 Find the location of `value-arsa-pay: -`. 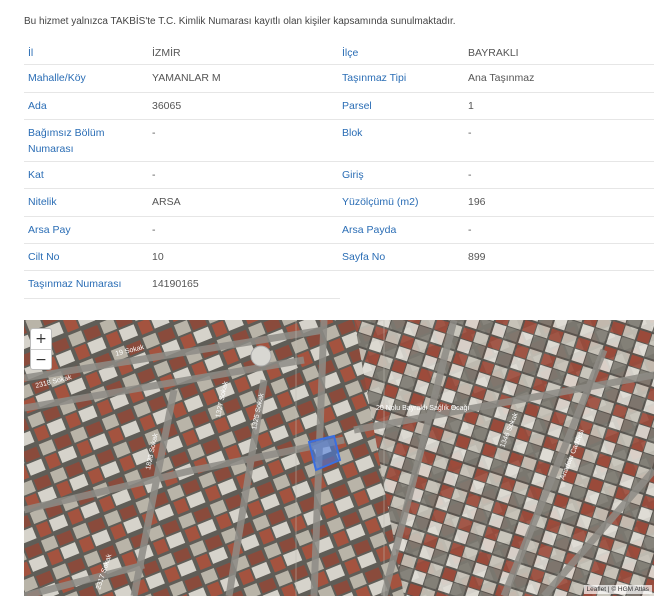

value-arsa-pay: - is located at coordinates (154, 230).